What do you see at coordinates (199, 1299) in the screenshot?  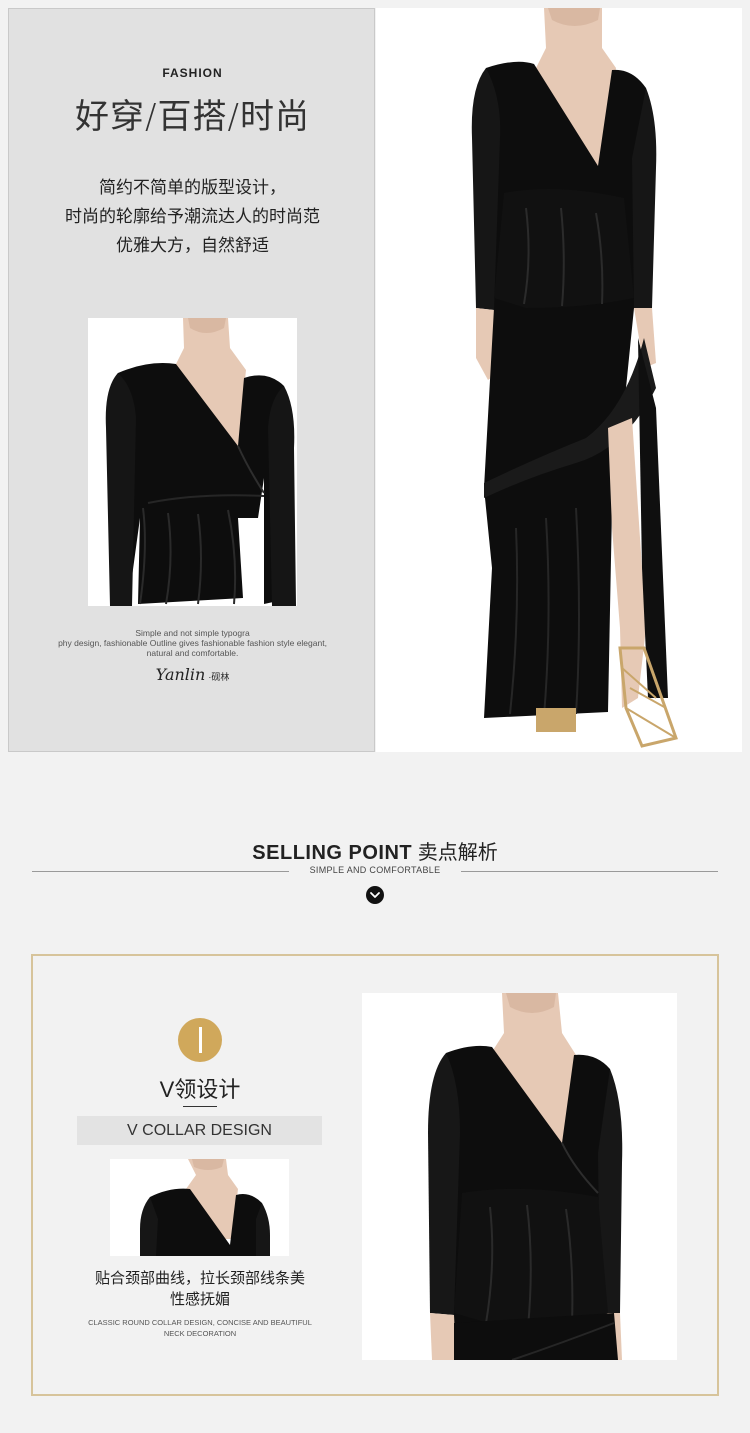 I see `feature-description-line: 性感抚媚` at bounding box center [199, 1299].